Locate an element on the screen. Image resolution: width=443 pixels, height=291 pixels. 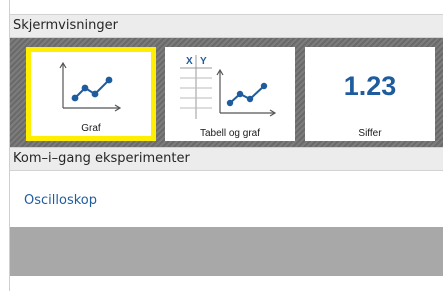
table-x-header: X is located at coordinates (189, 61).